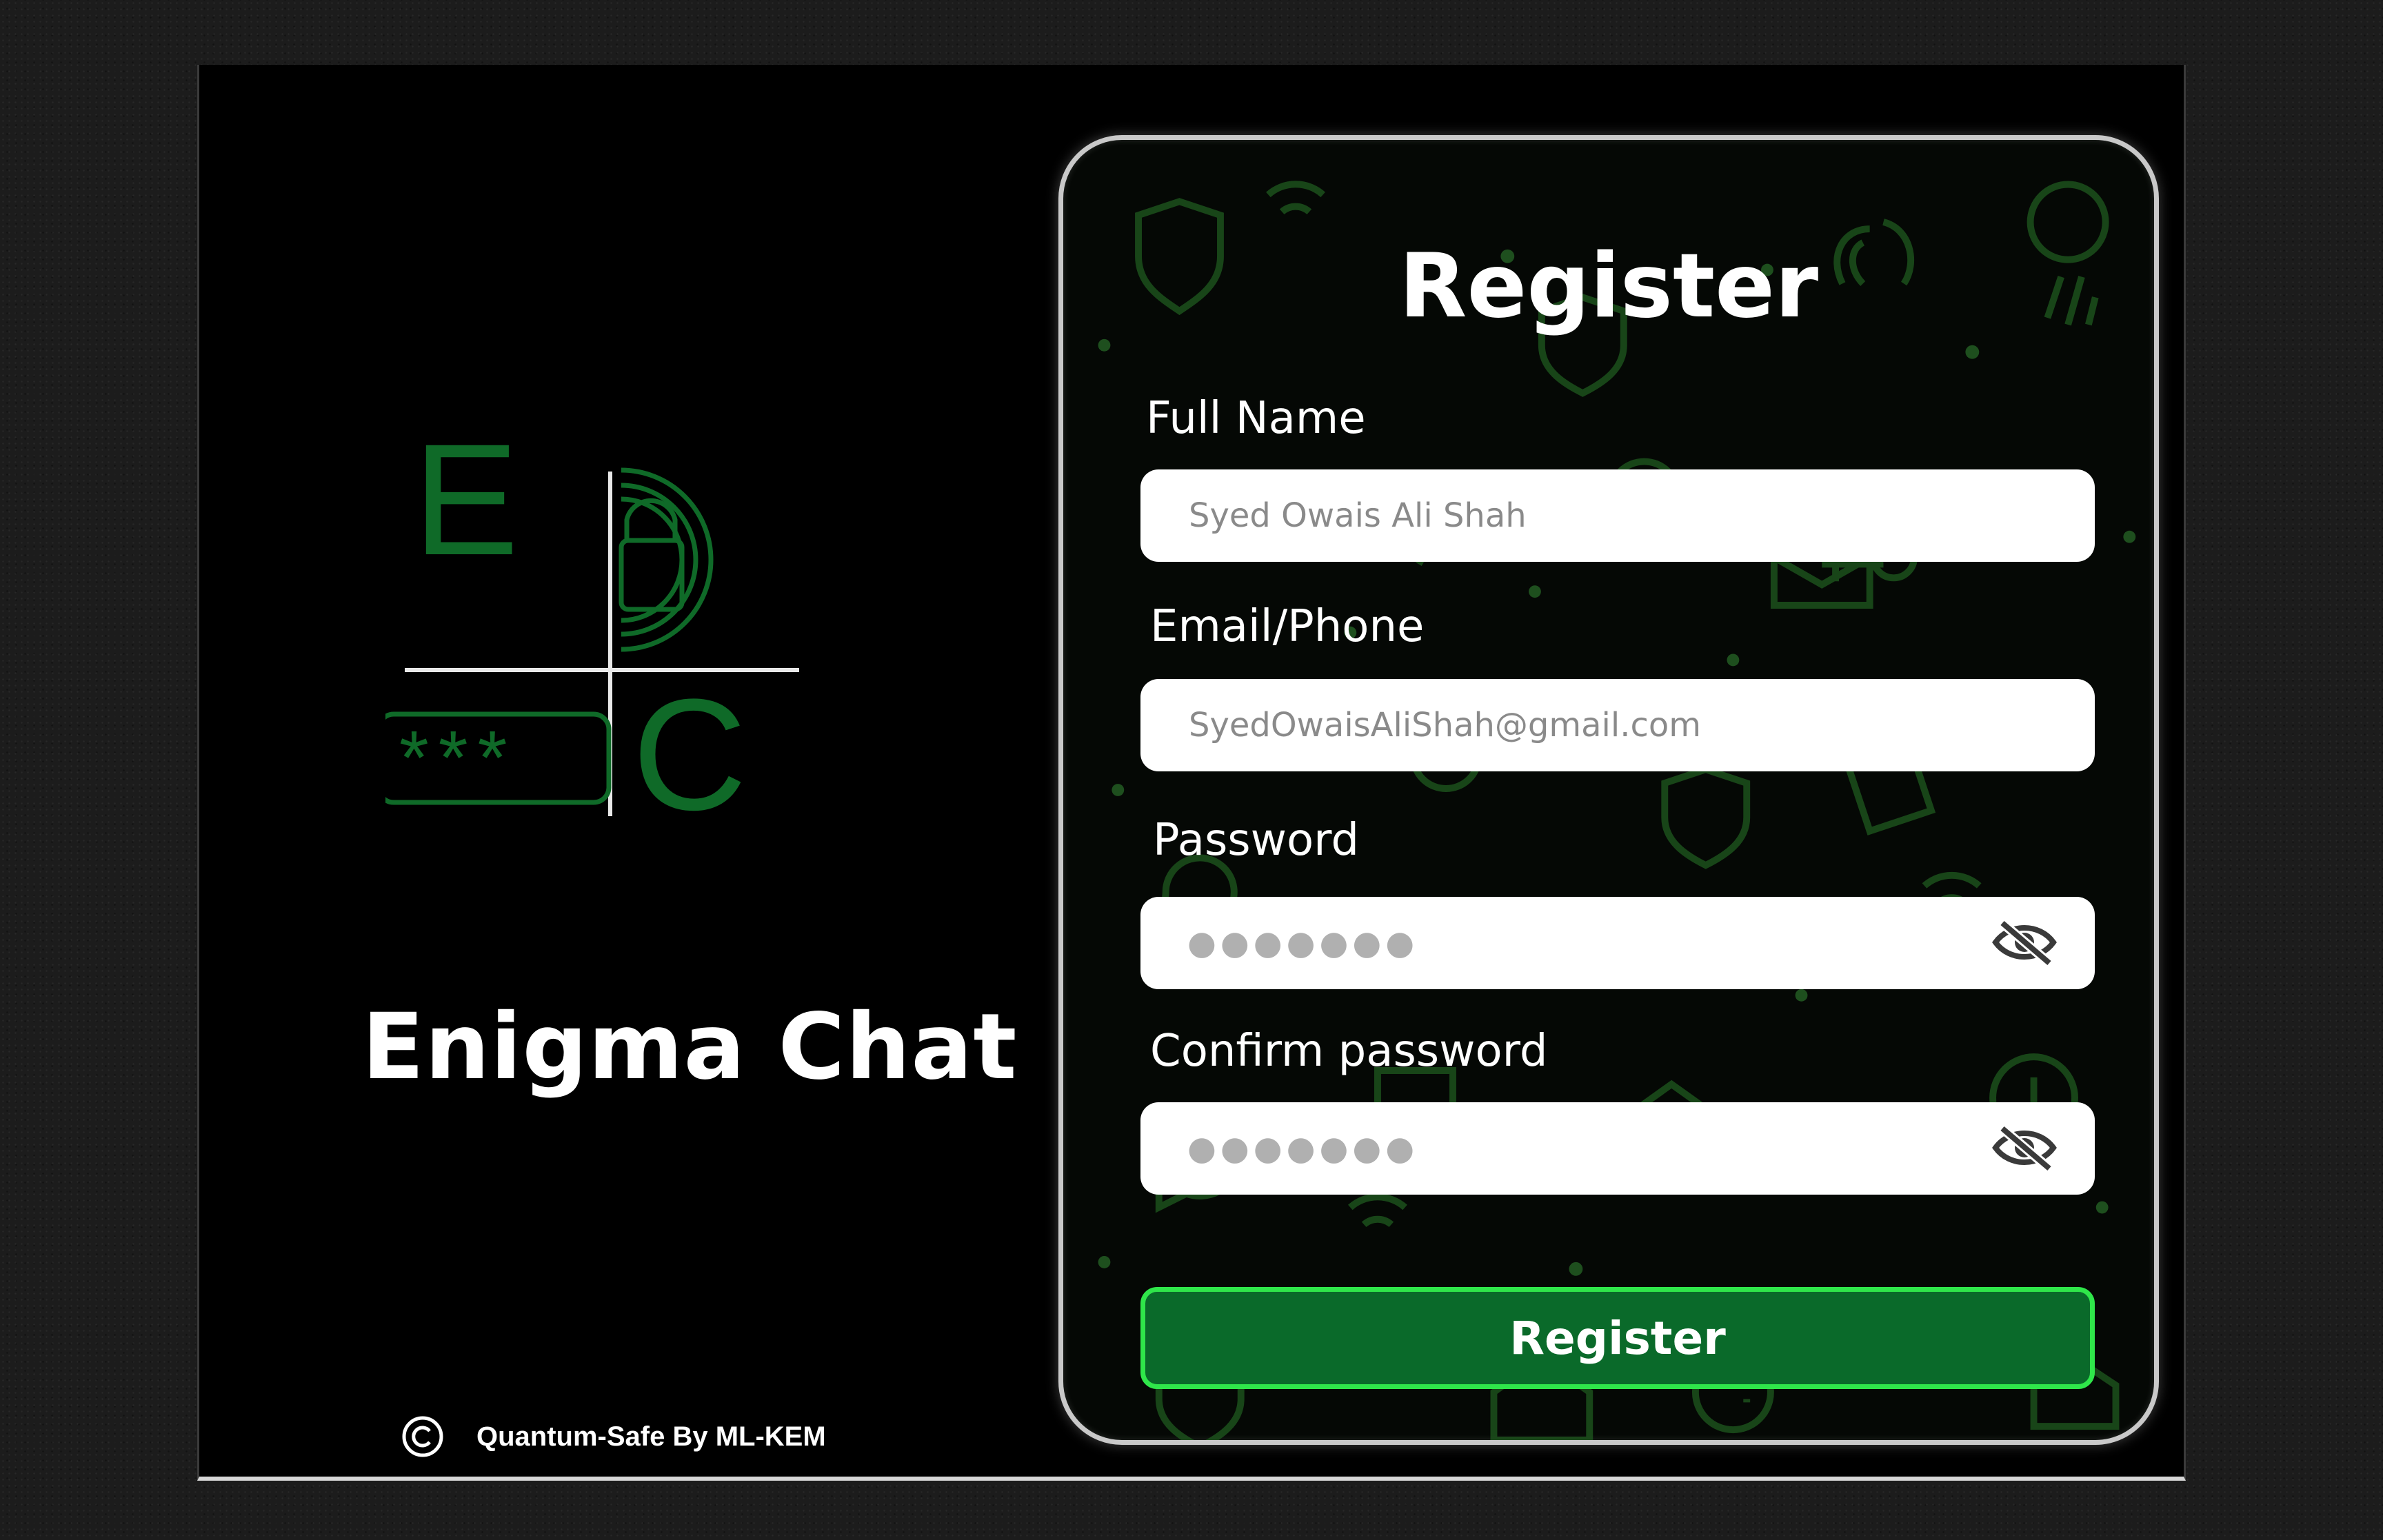 This screenshot has height=1540, width=2383. What do you see at coordinates (690, 1047) in the screenshot?
I see `brand-title: Enigma Chat` at bounding box center [690, 1047].